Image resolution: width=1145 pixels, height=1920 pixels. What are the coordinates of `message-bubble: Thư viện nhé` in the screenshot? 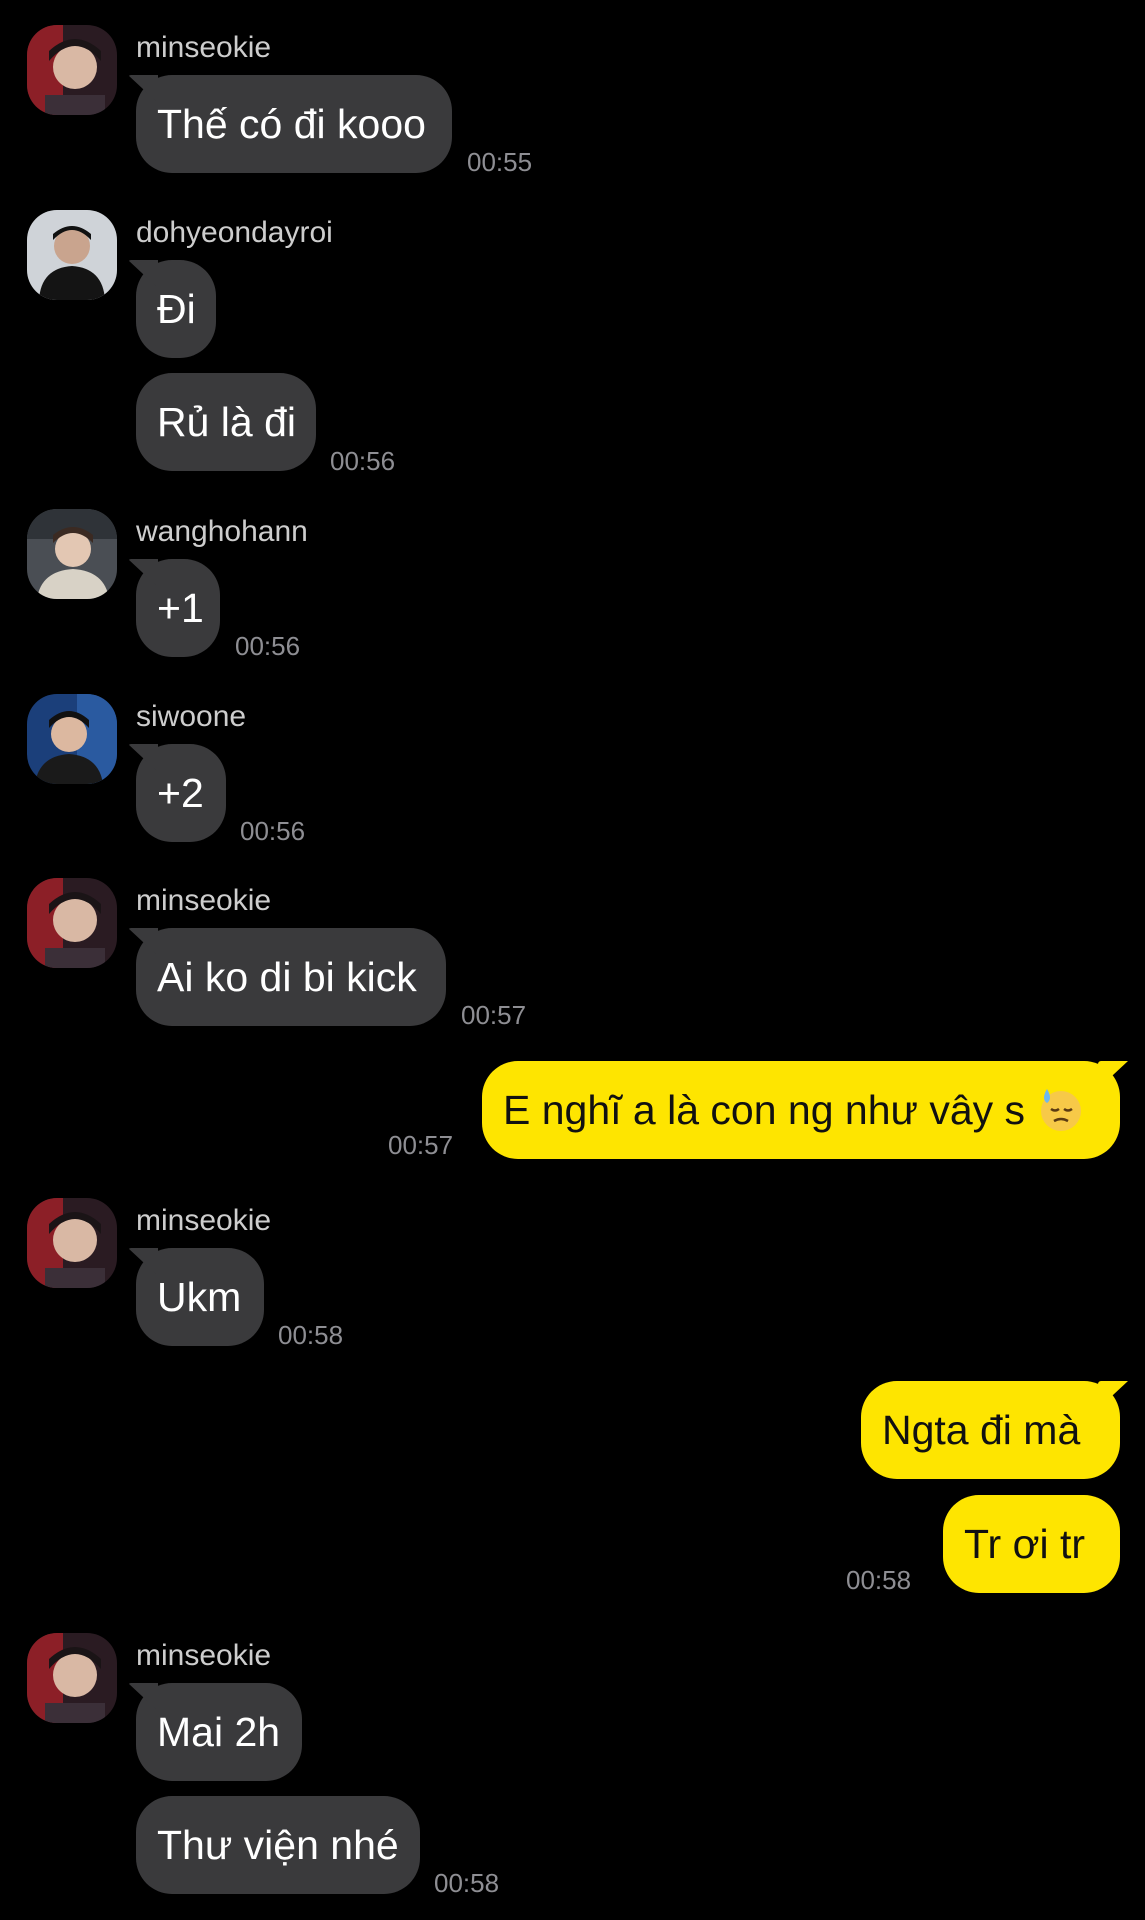 It's located at (278, 1845).